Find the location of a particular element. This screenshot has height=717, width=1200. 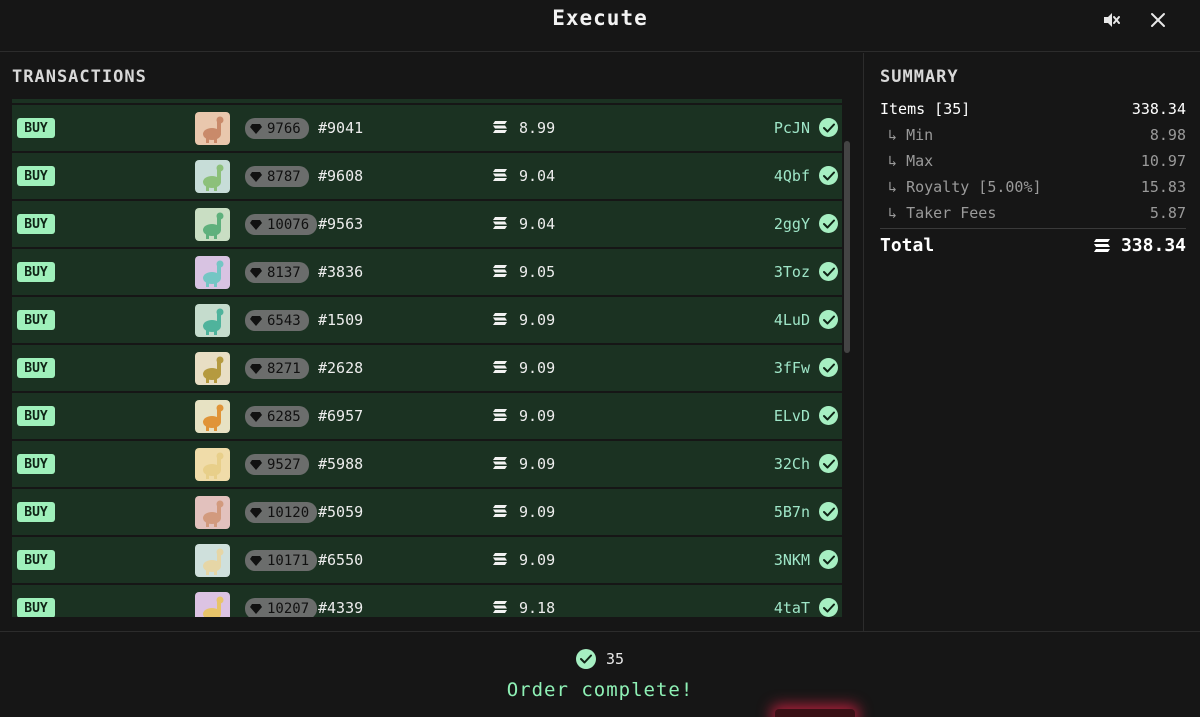

transaction-signature-link: PcJN is located at coordinates (792, 128).